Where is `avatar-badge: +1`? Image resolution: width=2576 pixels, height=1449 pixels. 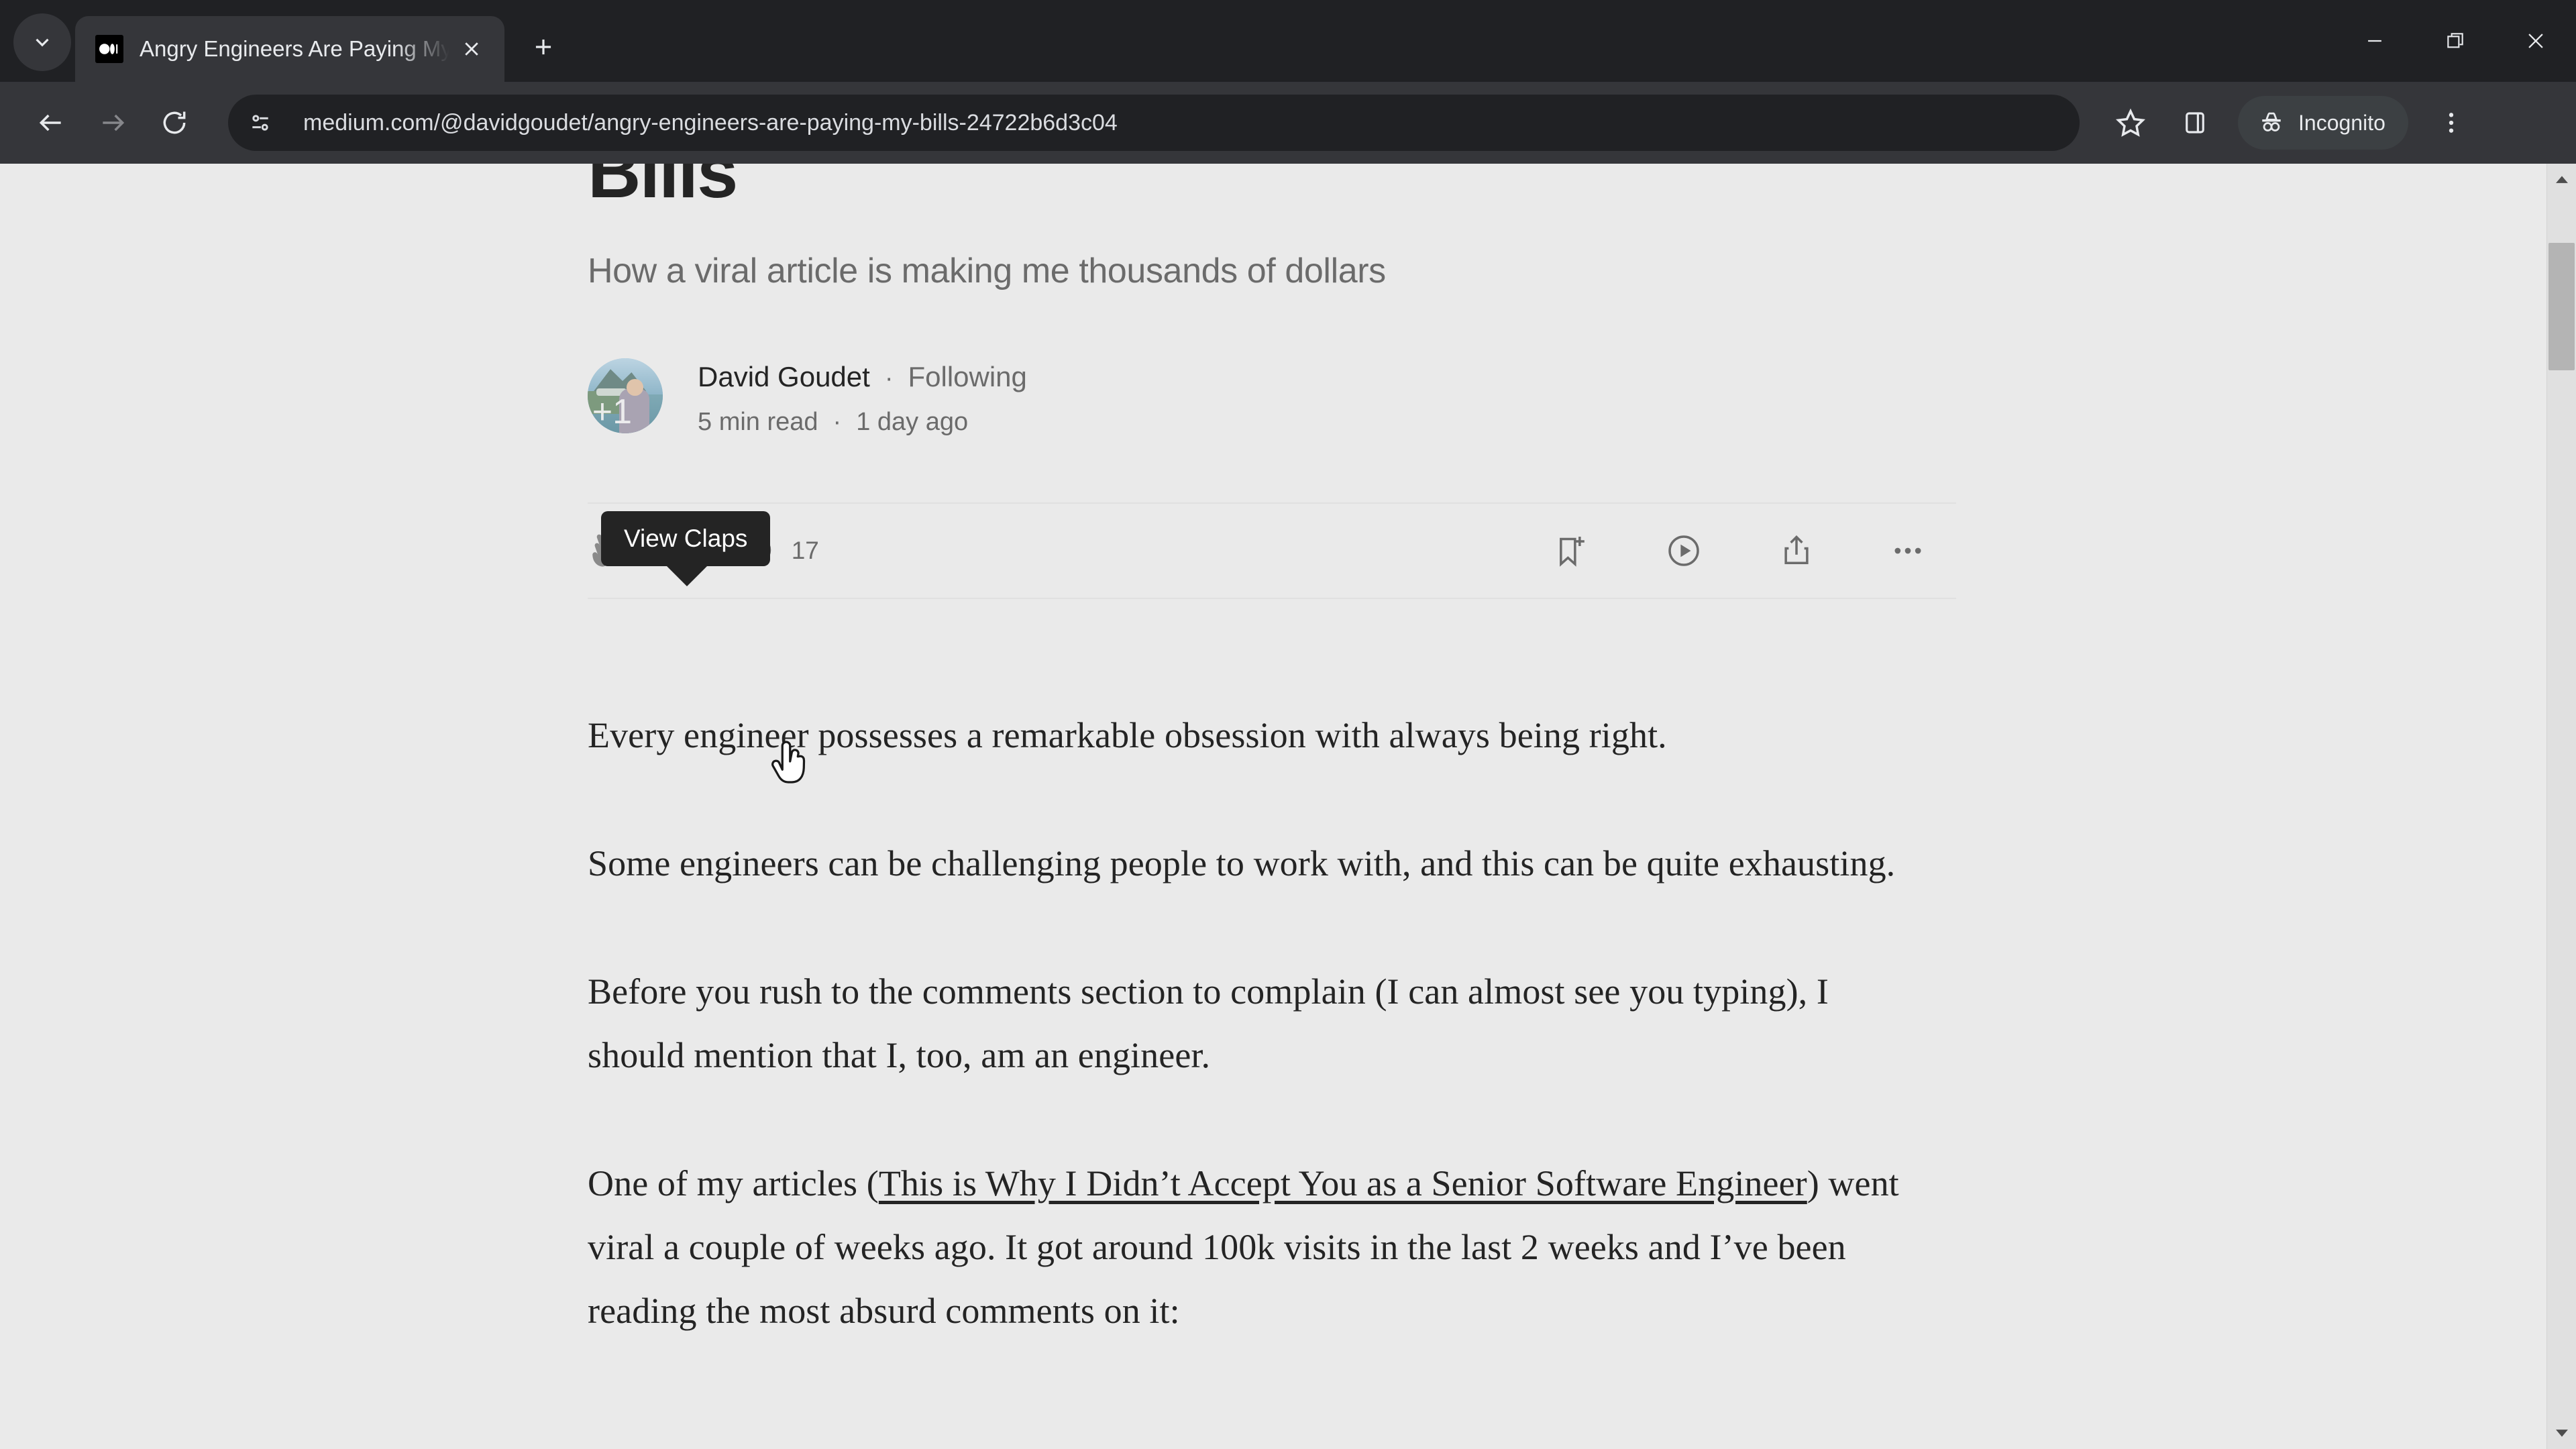
avatar-badge: +1 is located at coordinates (612, 411).